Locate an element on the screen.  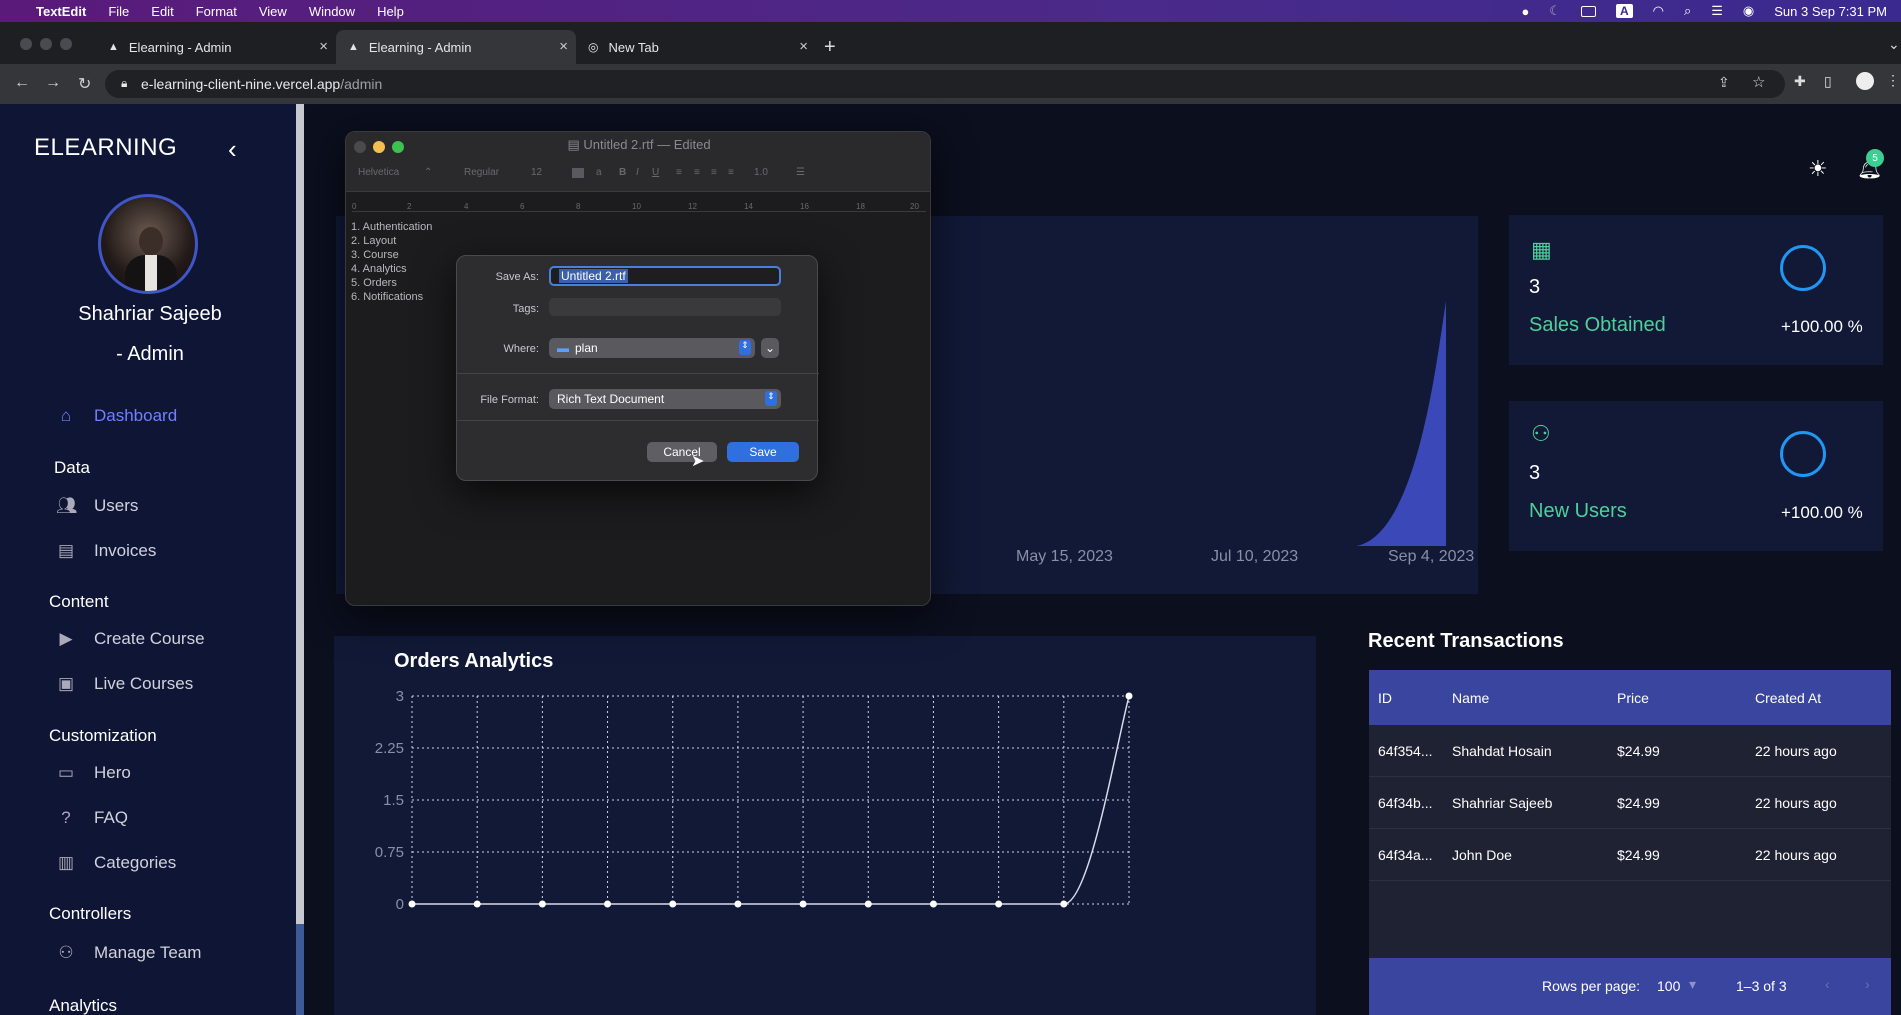
side-panel-icon: ▯ is located at coordinates (1828, 81).